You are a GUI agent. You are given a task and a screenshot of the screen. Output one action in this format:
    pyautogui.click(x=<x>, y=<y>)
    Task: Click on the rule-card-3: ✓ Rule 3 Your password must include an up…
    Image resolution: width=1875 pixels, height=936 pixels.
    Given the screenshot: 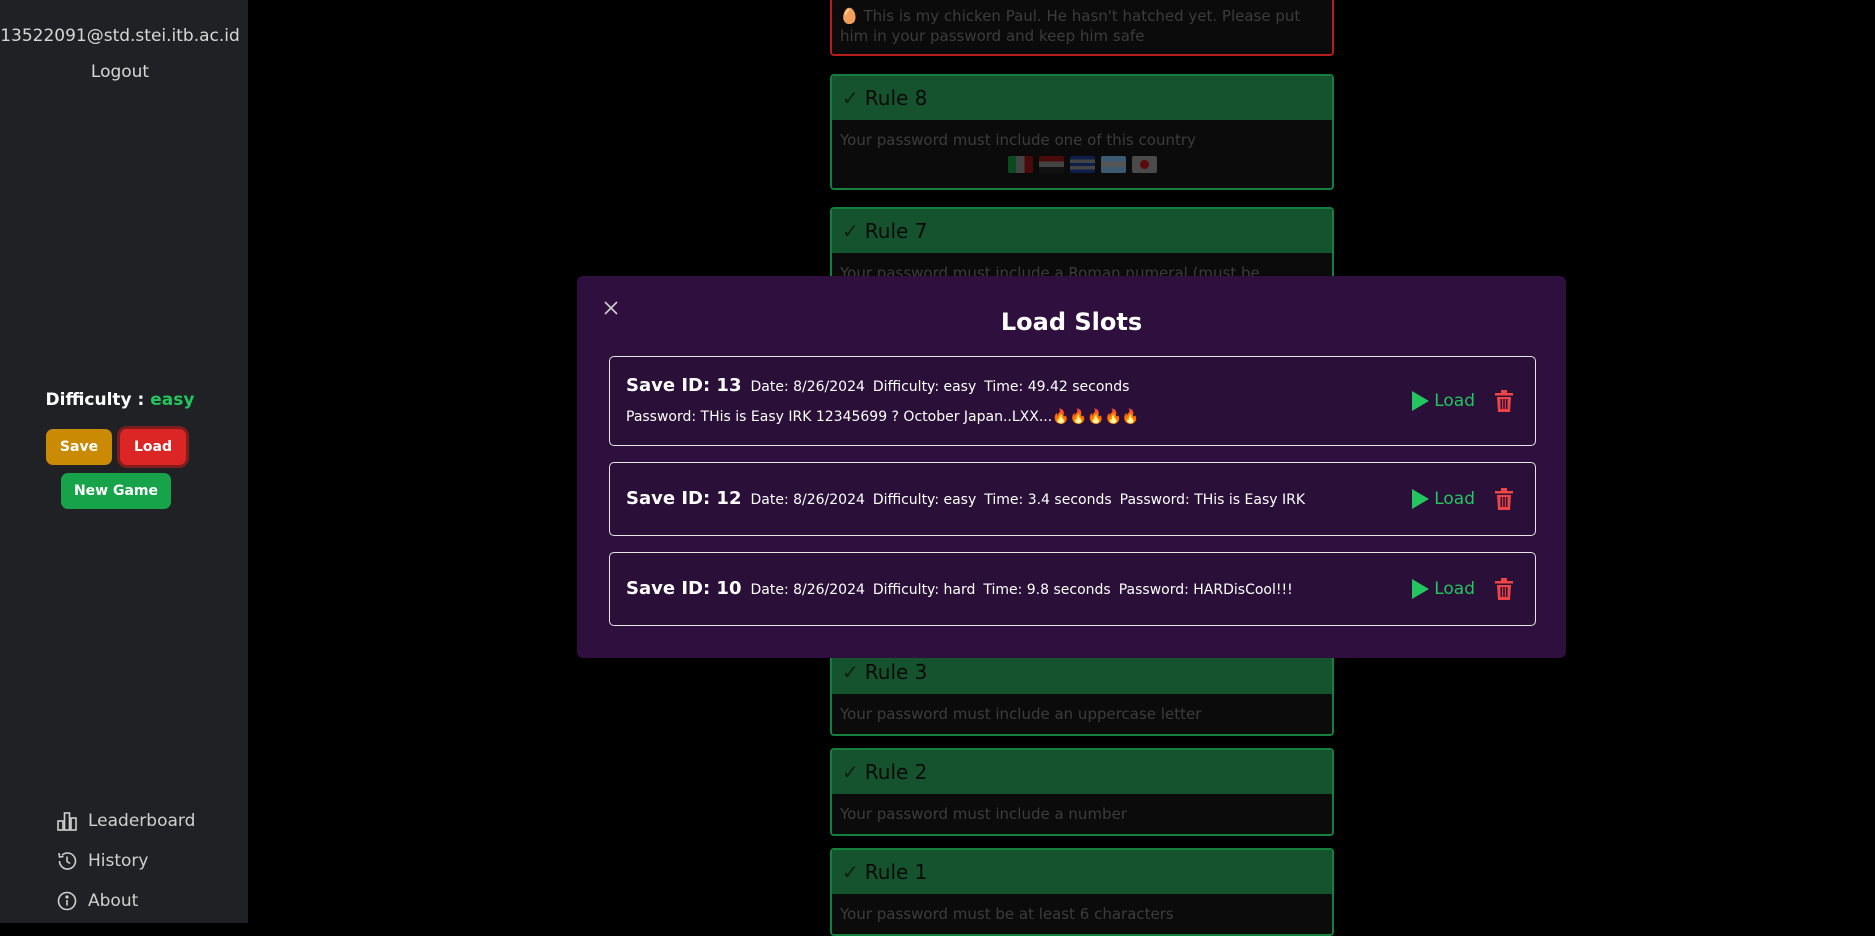 What is the action you would take?
    pyautogui.click(x=1082, y=692)
    